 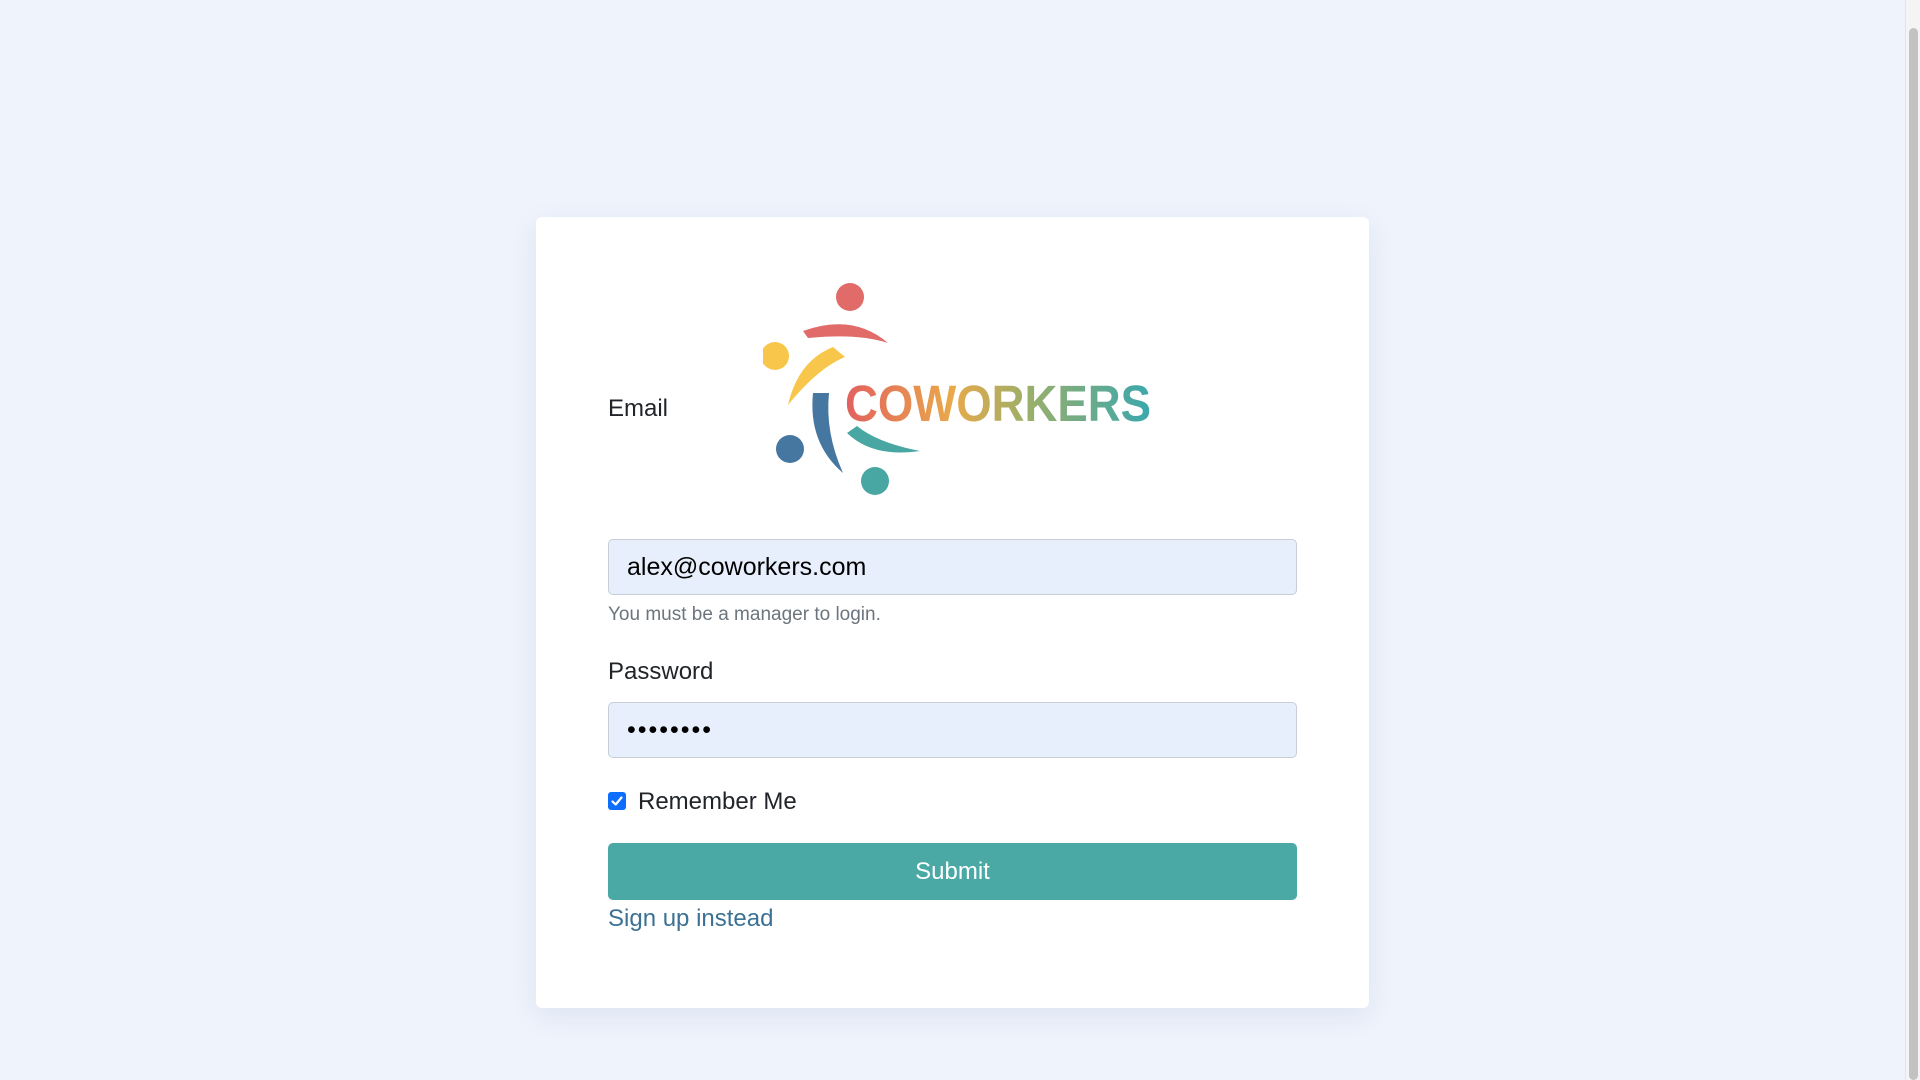 I want to click on checkmark-icon, so click(x=617, y=801).